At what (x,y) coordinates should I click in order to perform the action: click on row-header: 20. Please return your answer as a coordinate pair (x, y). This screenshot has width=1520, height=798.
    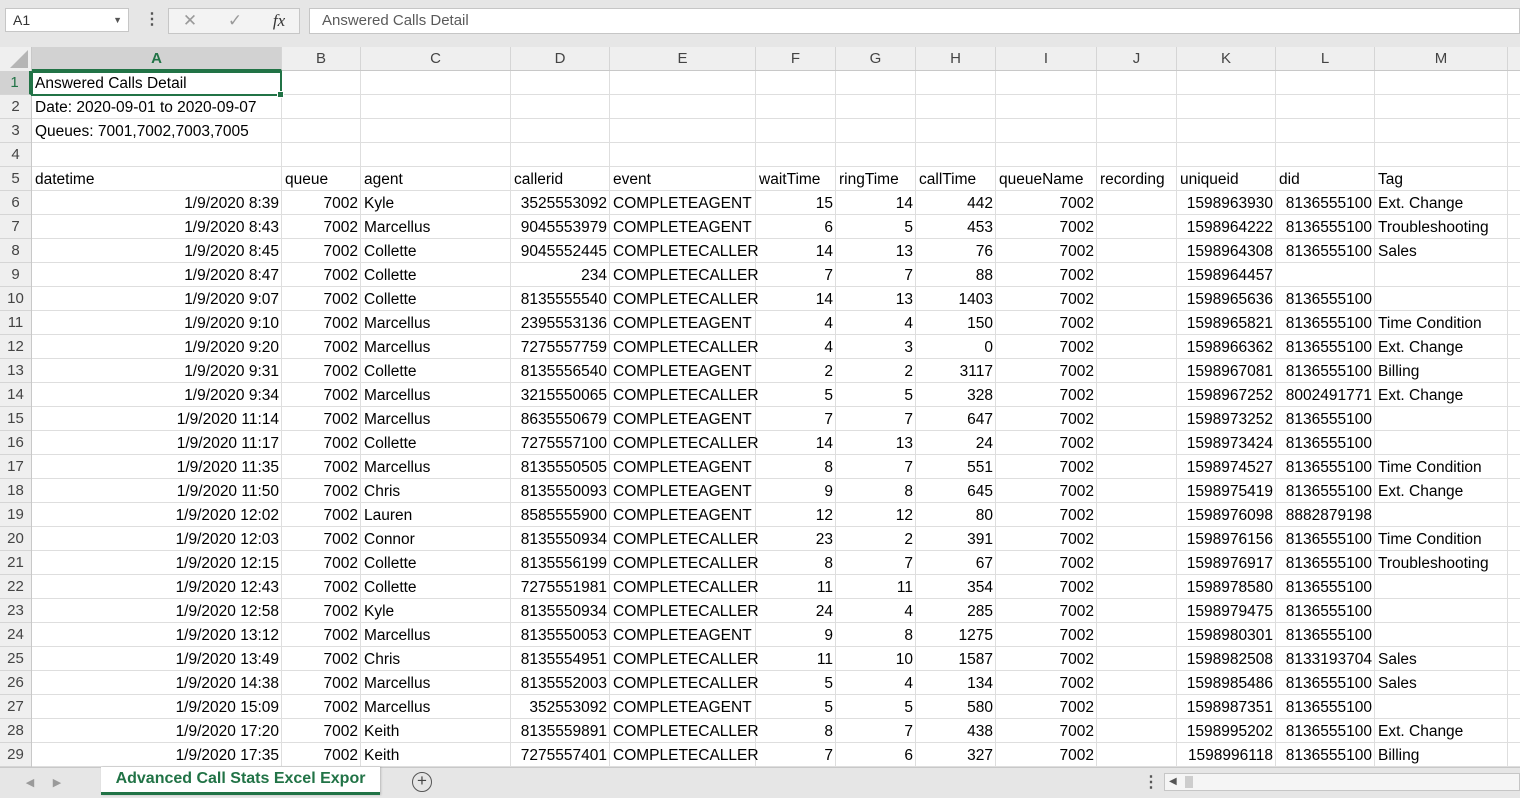
    Looking at the image, I should click on (15, 539).